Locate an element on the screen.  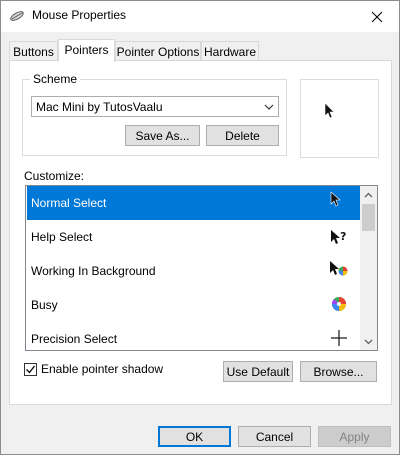
pointer-shadow-checkbox is located at coordinates (30, 369).